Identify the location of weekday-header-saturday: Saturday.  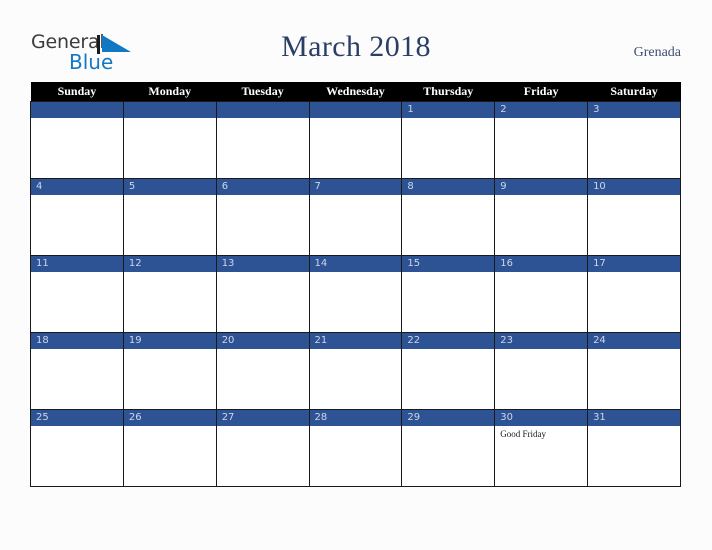
(634, 92).